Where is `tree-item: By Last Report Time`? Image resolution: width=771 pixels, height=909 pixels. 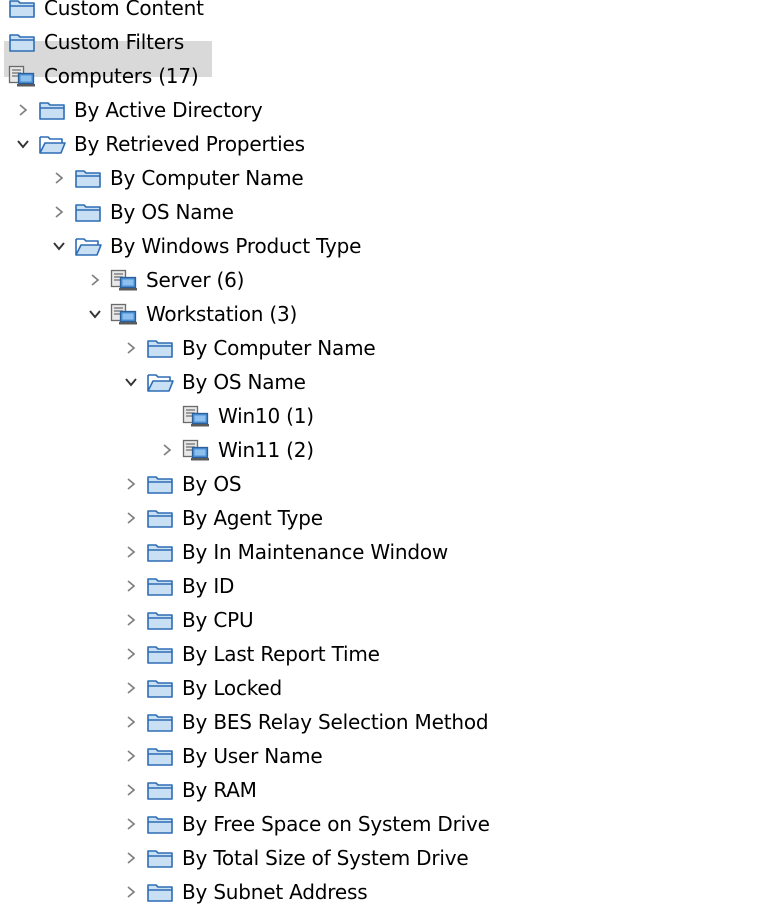
tree-item: By Last Report Time is located at coordinates (252, 654).